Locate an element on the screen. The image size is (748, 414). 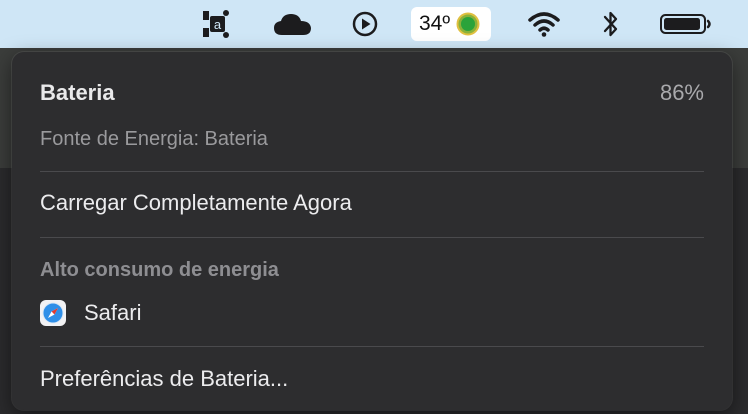
battery-icon is located at coordinates (686, 24).